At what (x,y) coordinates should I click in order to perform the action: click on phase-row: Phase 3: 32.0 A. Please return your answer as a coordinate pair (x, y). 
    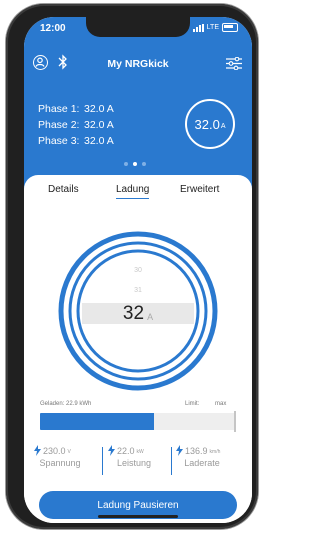
    Looking at the image, I should click on (76, 141).